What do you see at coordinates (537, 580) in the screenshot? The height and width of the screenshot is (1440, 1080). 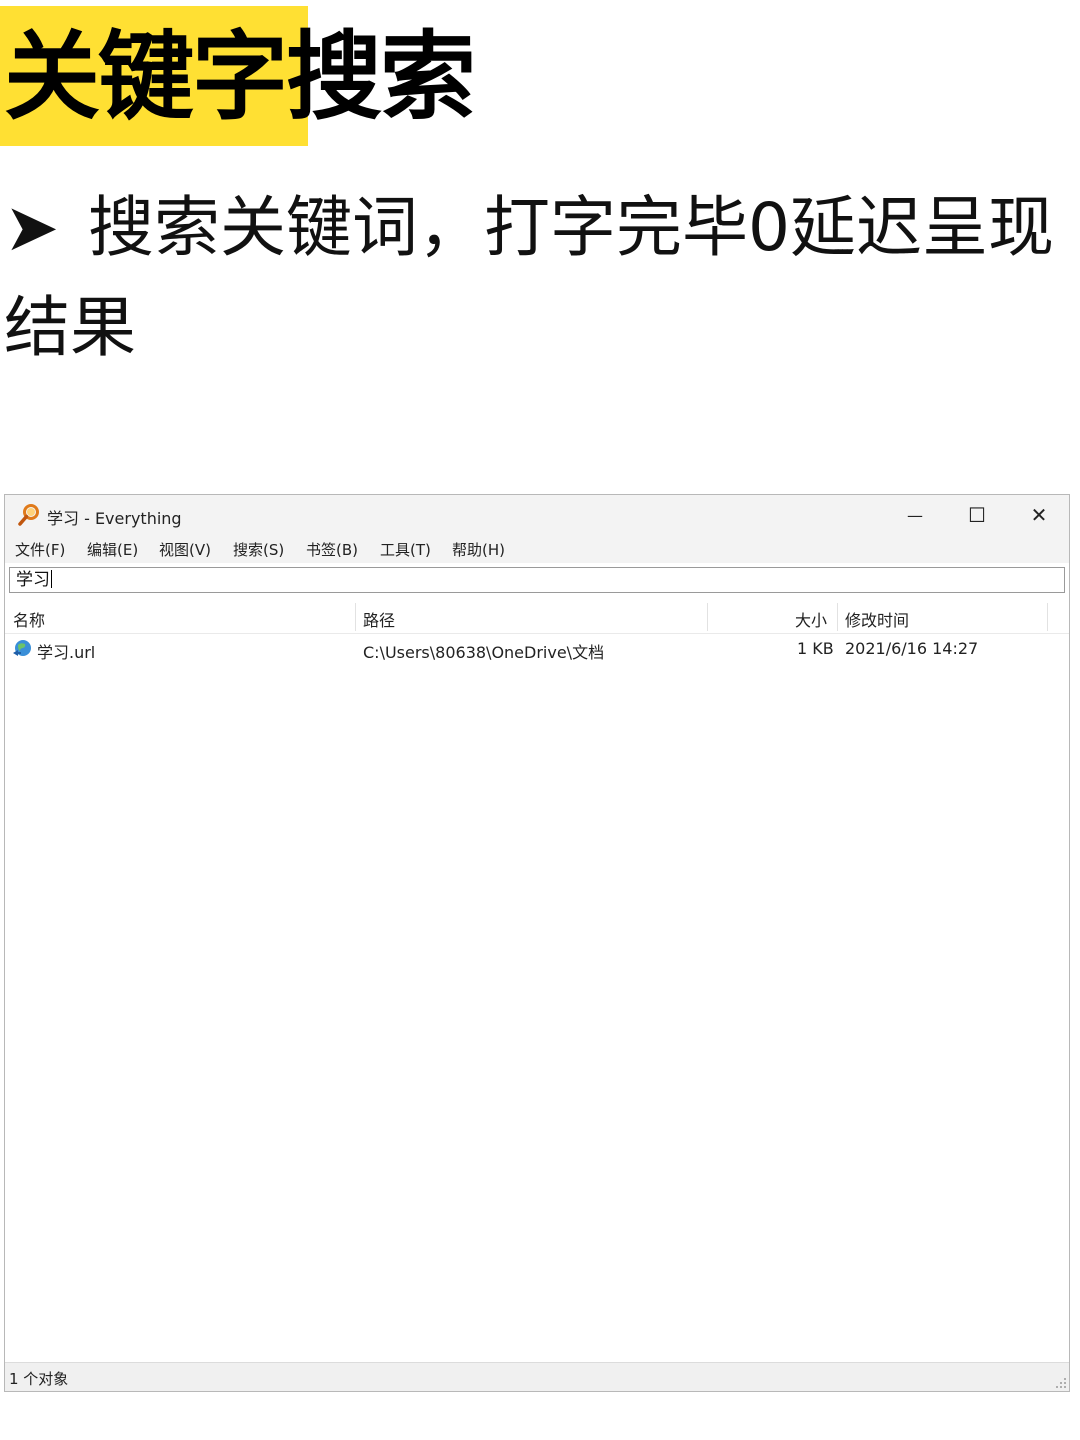 I see `search-input: 学习` at bounding box center [537, 580].